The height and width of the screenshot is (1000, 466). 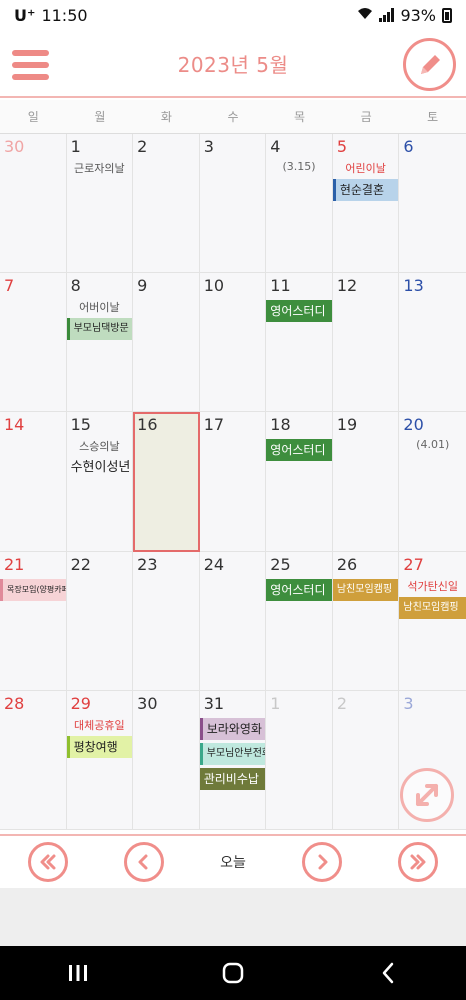 What do you see at coordinates (233, 917) in the screenshot?
I see `ad-area` at bounding box center [233, 917].